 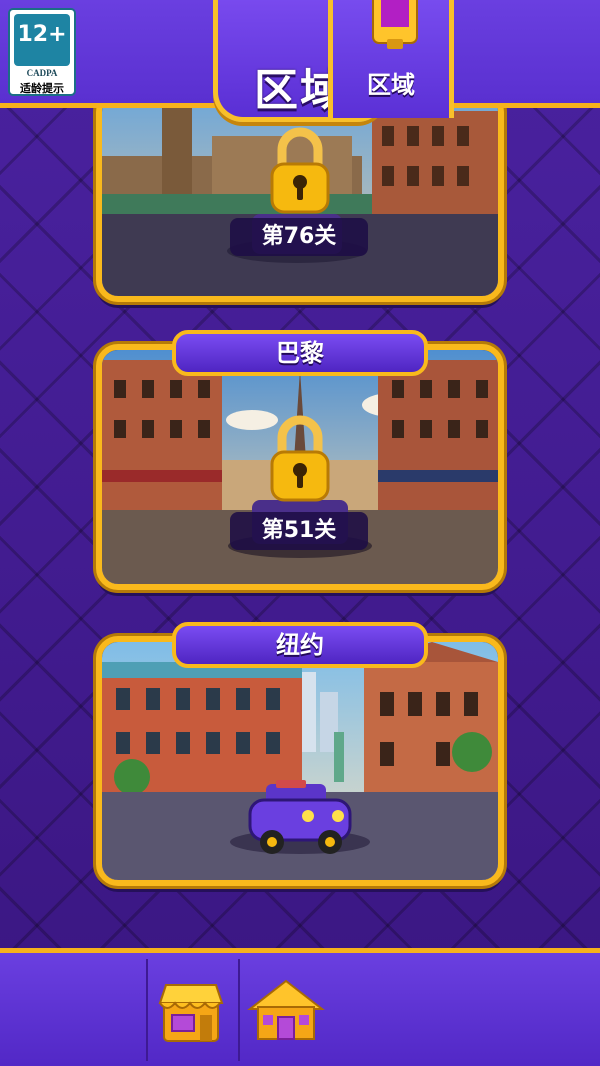 What do you see at coordinates (300, 353) in the screenshot?
I see `area-name-label: 巴黎` at bounding box center [300, 353].